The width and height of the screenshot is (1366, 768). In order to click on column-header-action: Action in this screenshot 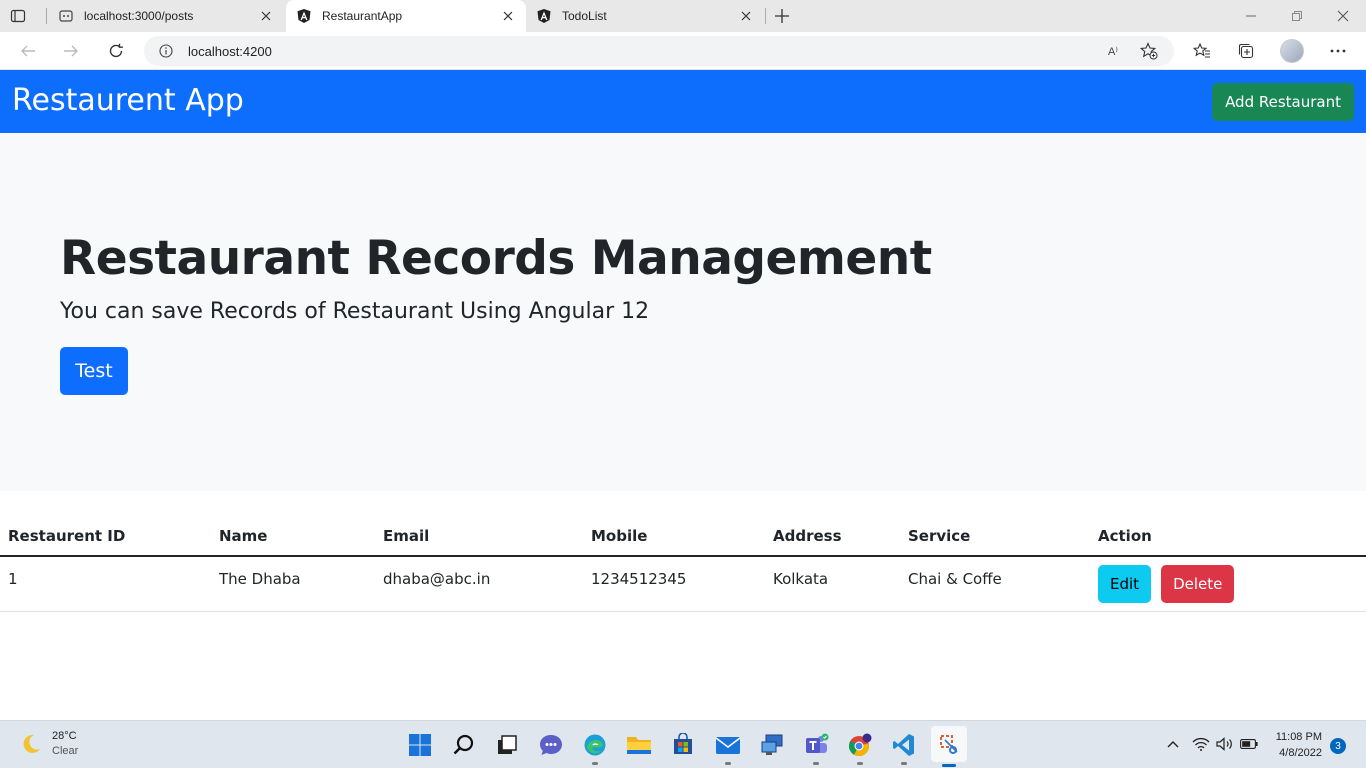, I will do `click(1228, 536)`.